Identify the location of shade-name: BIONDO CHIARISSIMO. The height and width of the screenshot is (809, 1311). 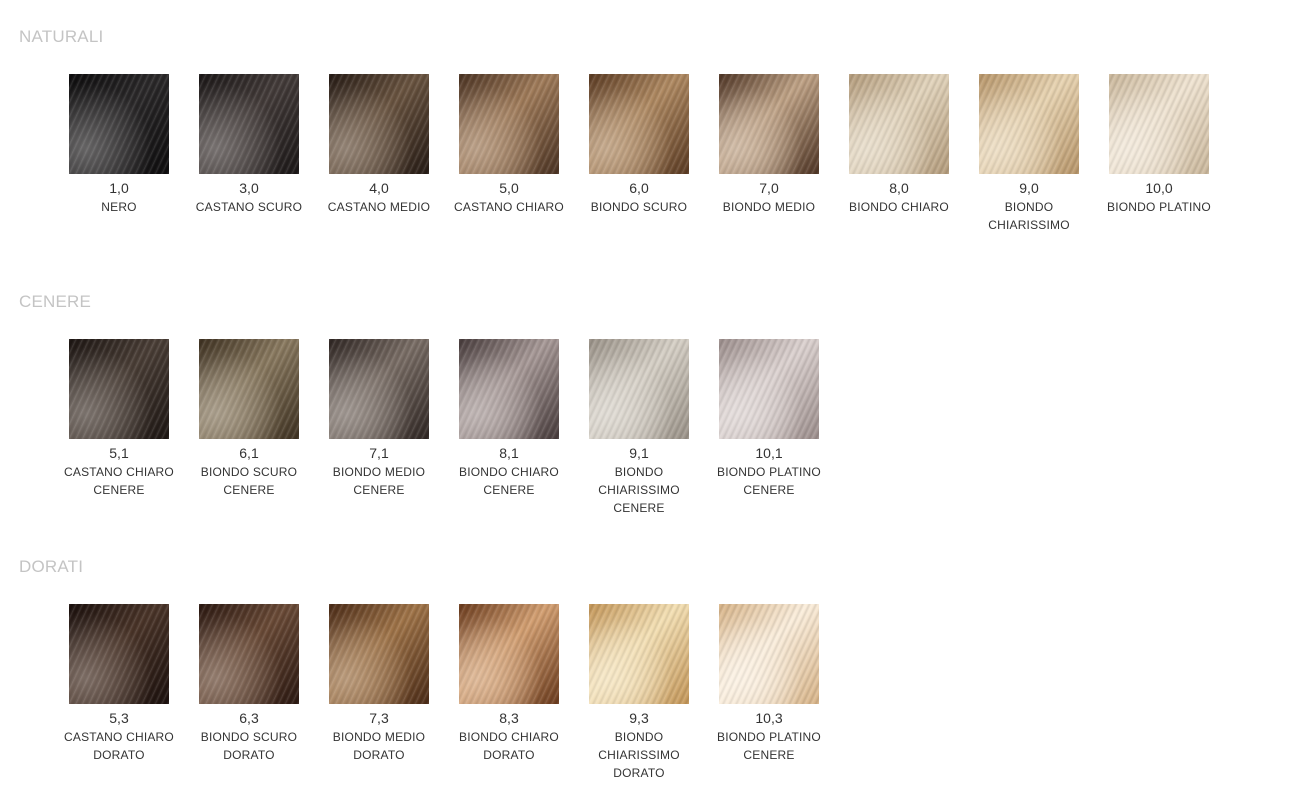
(1029, 216).